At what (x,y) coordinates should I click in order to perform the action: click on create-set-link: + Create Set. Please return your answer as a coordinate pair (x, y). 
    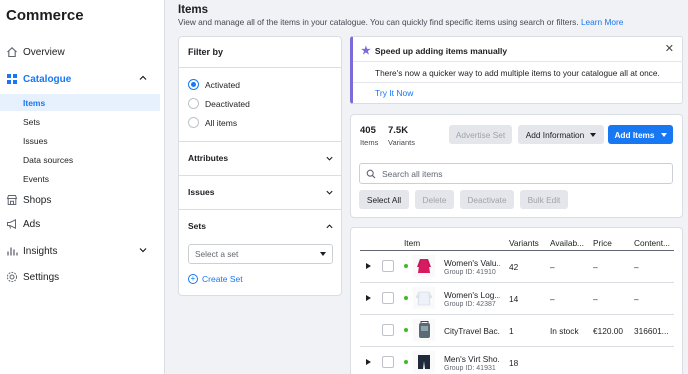
    Looking at the image, I should click on (215, 279).